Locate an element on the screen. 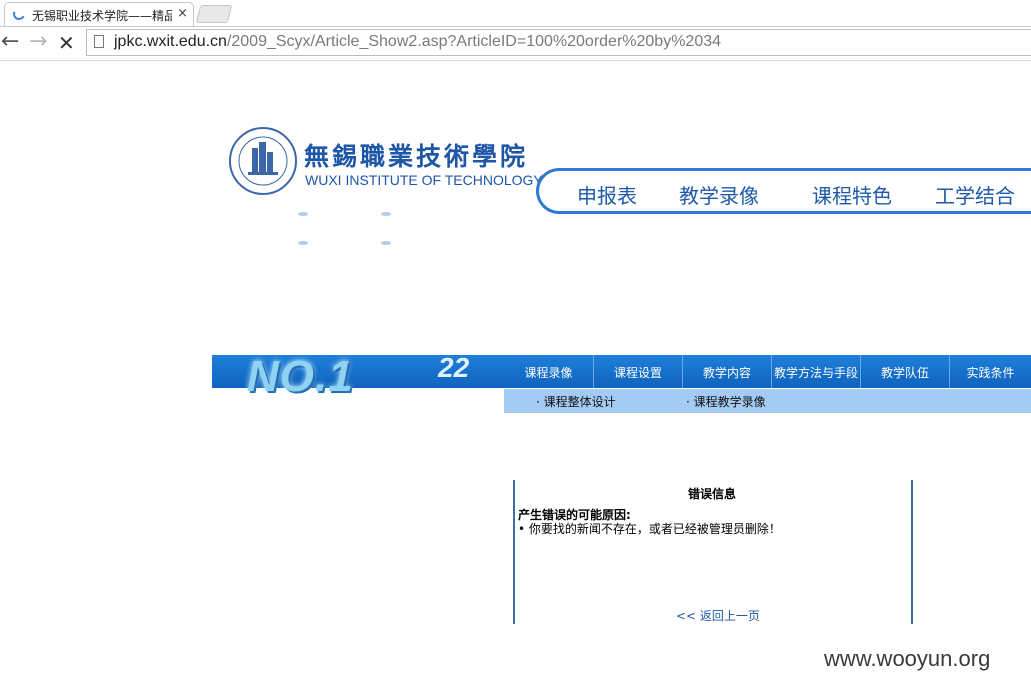  top-nav-course-features: 课程特色 is located at coordinates (852, 194).